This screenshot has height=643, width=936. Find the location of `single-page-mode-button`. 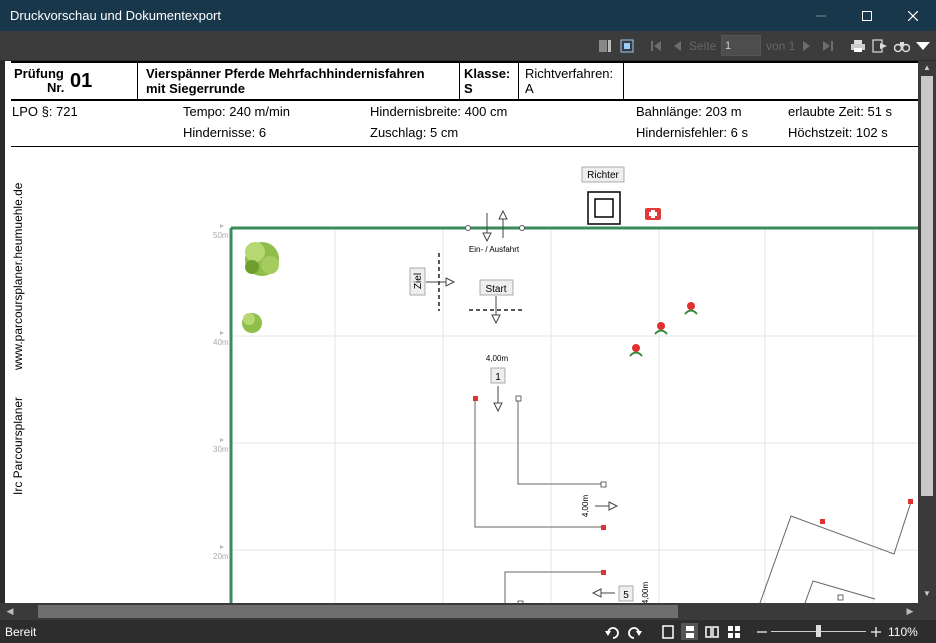

single-page-mode-button is located at coordinates (667, 631).